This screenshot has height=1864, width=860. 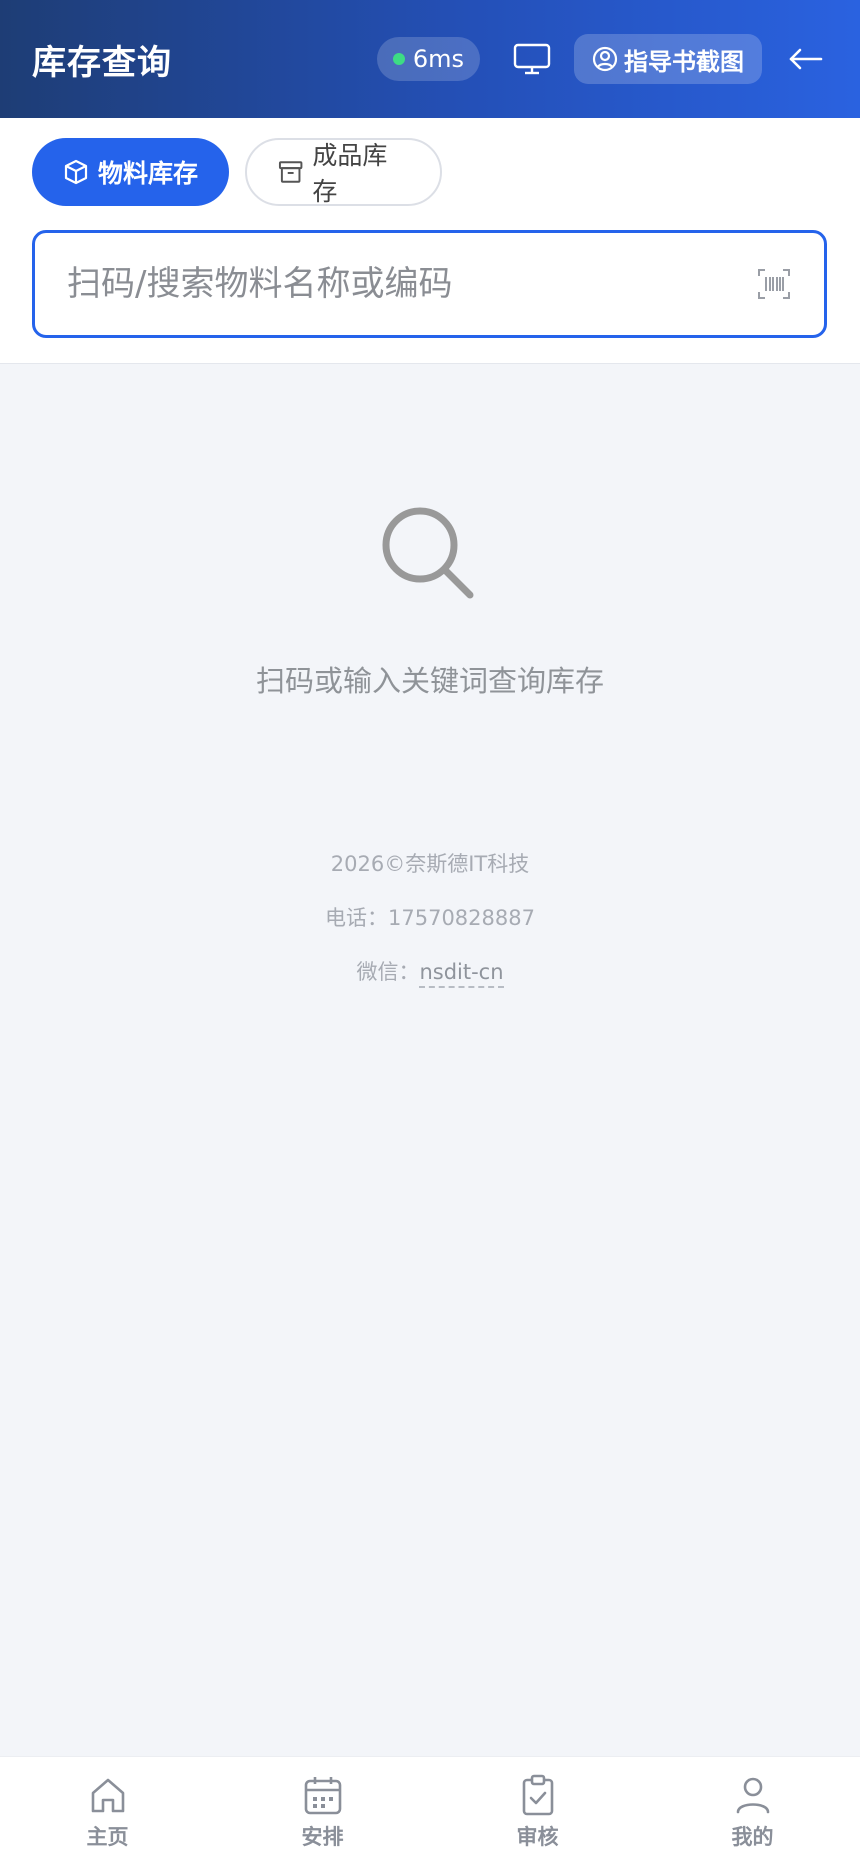 I want to click on tab-material-inventory: 物料库存, so click(x=130, y=172).